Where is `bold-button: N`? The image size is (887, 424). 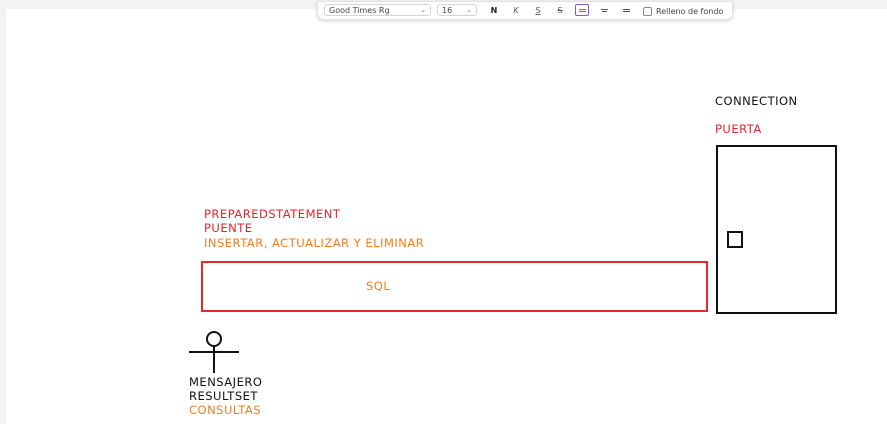
bold-button: N is located at coordinates (494, 10).